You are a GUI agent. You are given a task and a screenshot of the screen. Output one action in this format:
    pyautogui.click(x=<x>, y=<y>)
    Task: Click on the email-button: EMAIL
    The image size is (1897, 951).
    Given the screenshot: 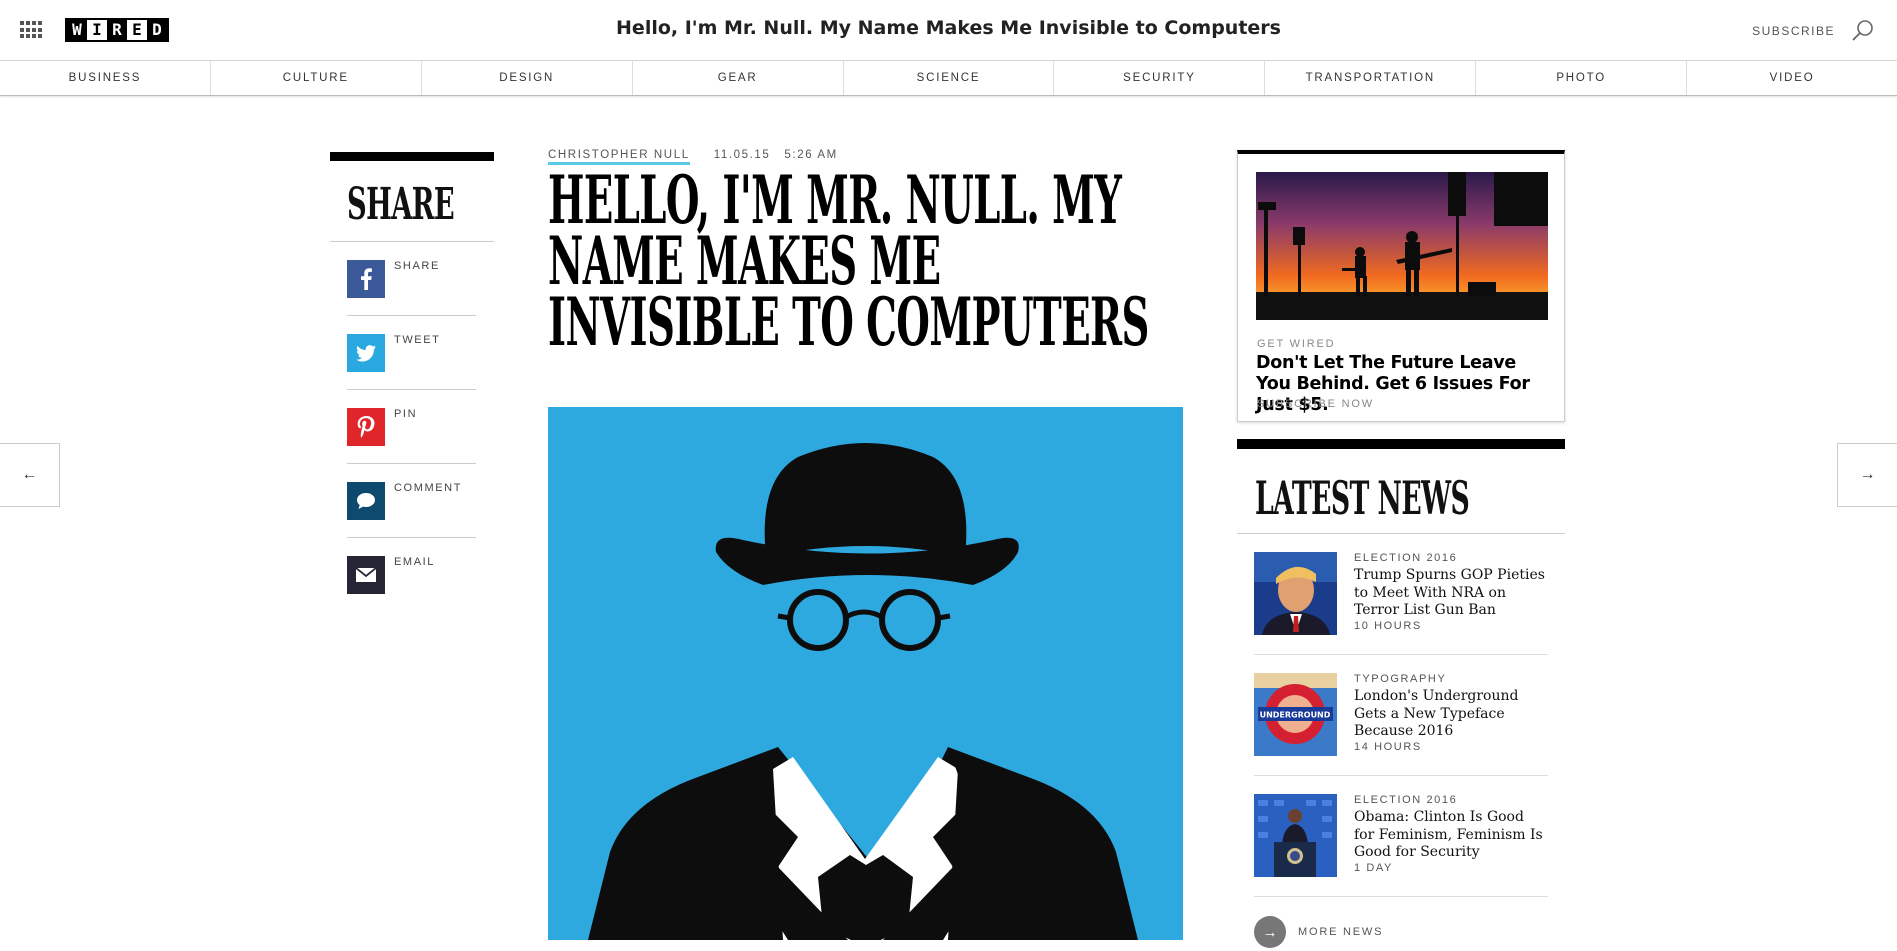 What is the action you would take?
    pyautogui.click(x=411, y=575)
    